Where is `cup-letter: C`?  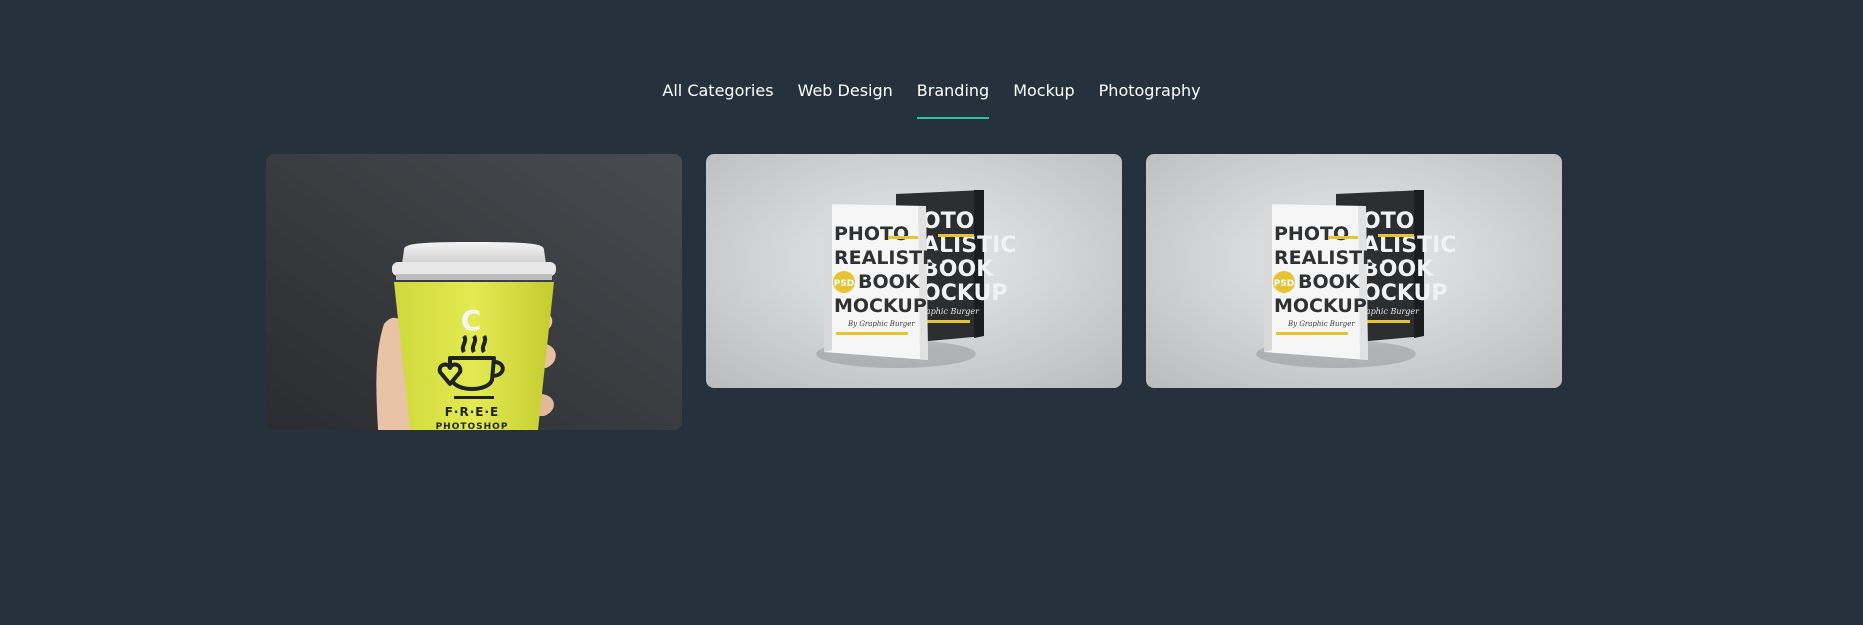
cup-letter: C is located at coordinates (471, 320).